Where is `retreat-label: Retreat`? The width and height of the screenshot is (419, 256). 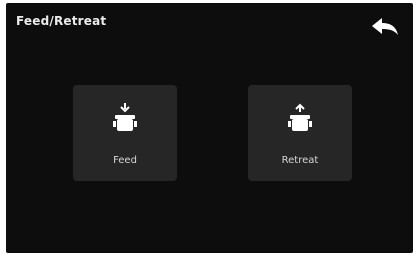
retreat-label: Retreat is located at coordinates (300, 160).